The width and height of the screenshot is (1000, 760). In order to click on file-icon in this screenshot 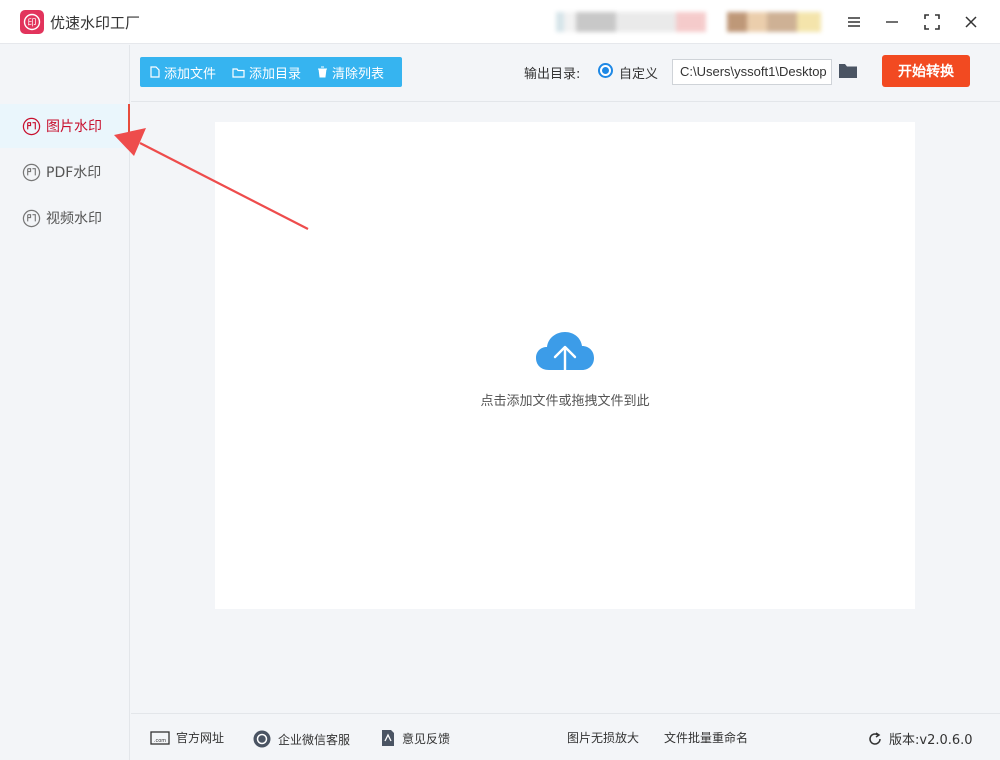, I will do `click(155, 72)`.